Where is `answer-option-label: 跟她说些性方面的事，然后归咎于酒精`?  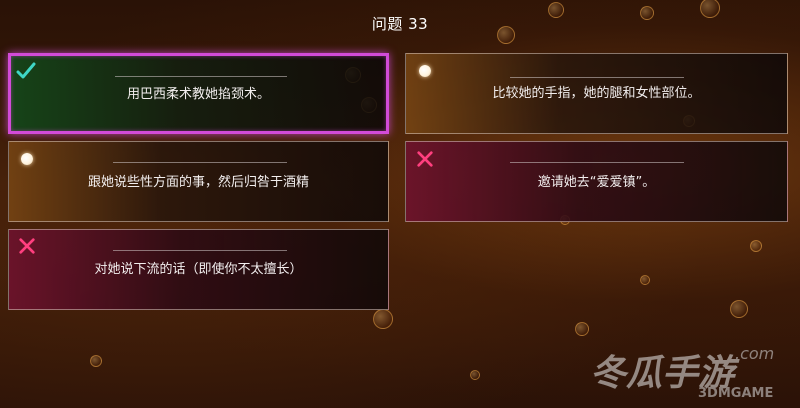 answer-option-label: 跟她说些性方面的事，然后归咎于酒精 is located at coordinates (198, 182).